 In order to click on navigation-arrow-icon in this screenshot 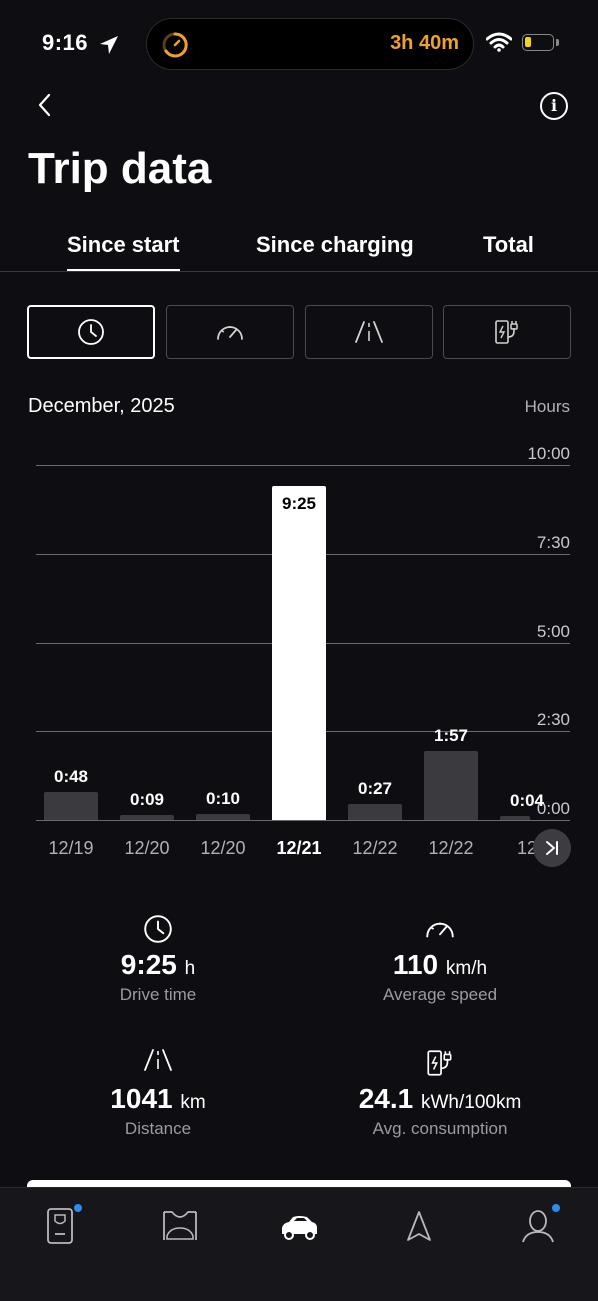, I will do `click(419, 1226)`.